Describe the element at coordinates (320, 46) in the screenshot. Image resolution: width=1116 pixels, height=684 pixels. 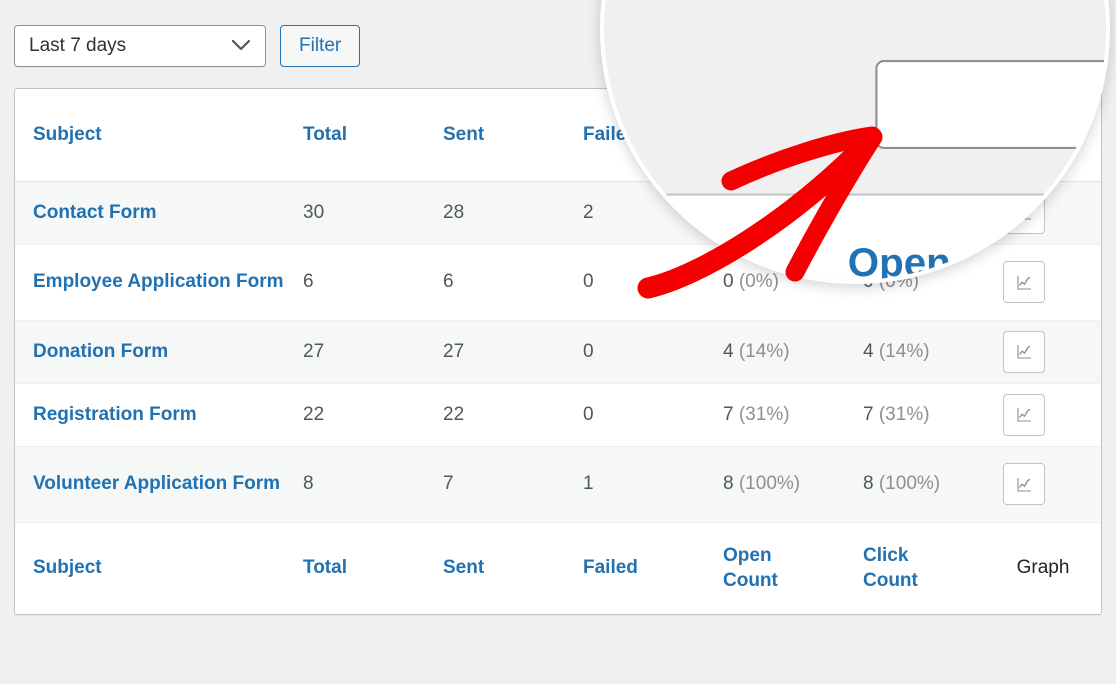
I see `filter-button: Filter` at that location.